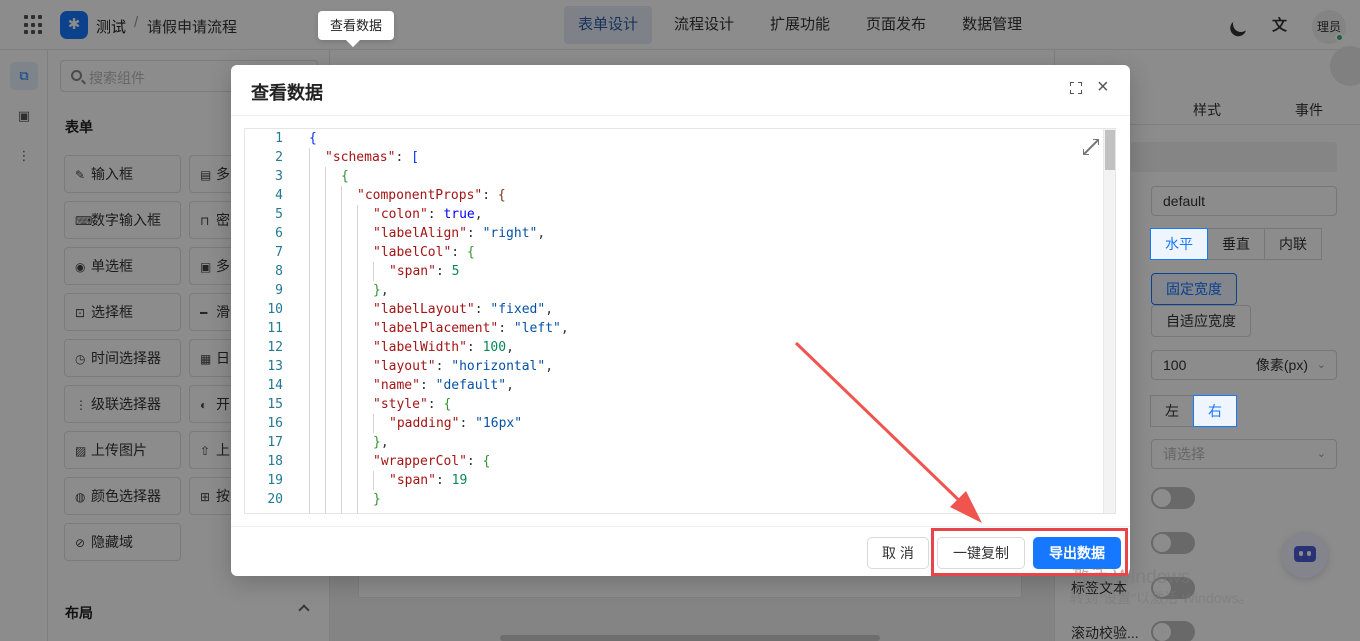 The width and height of the screenshot is (1360, 641). Describe the element at coordinates (412, 404) in the screenshot. I see `code-text: "style": {` at that location.